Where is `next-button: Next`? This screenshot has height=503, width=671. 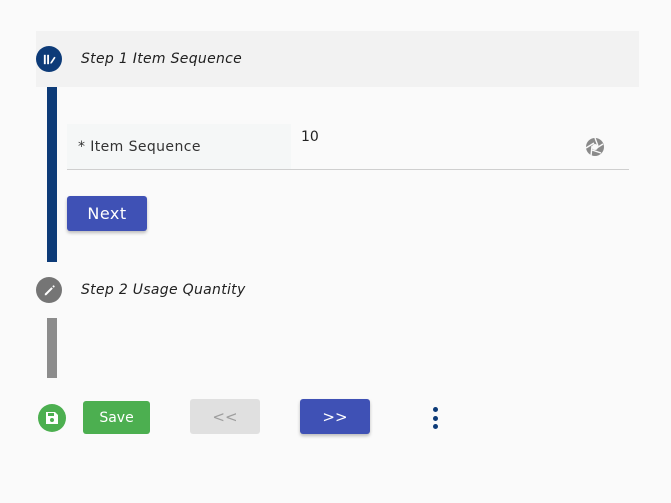
next-button: Next is located at coordinates (107, 213).